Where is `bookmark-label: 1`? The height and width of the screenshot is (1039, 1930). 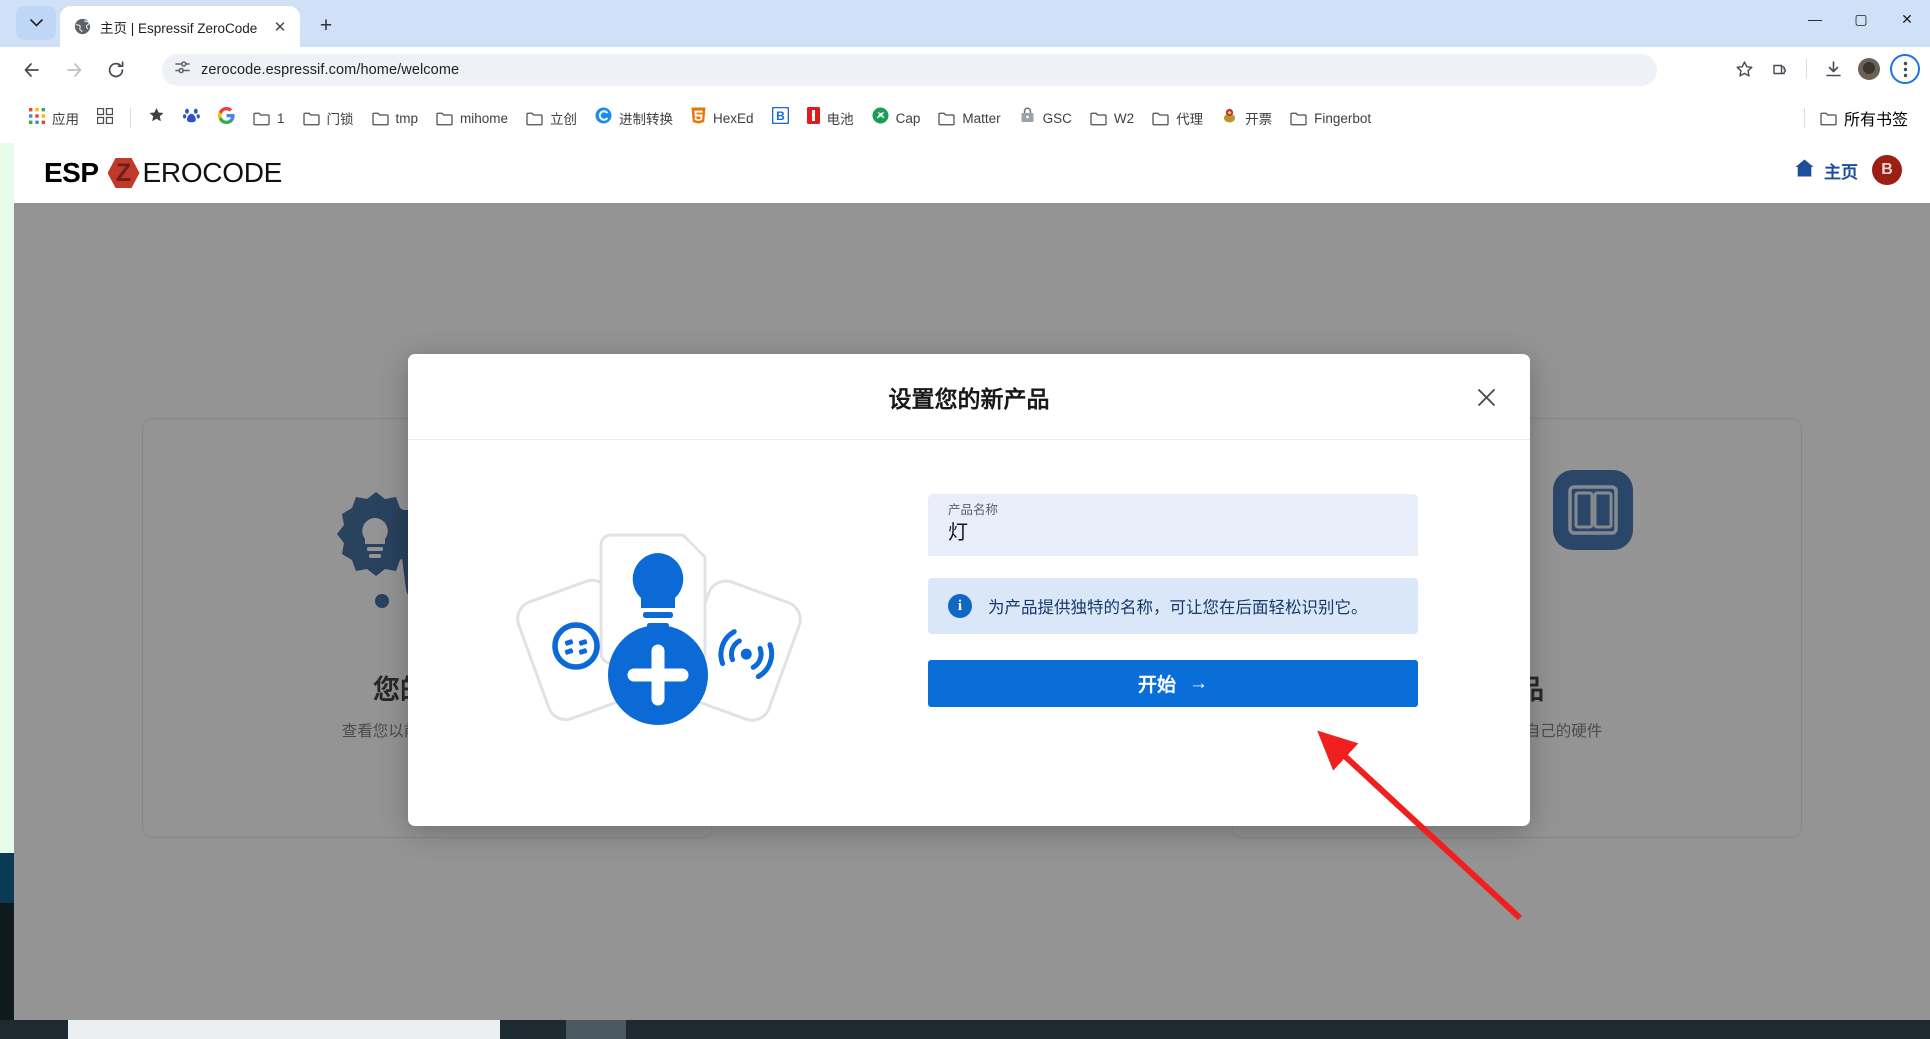 bookmark-label: 1 is located at coordinates (281, 118).